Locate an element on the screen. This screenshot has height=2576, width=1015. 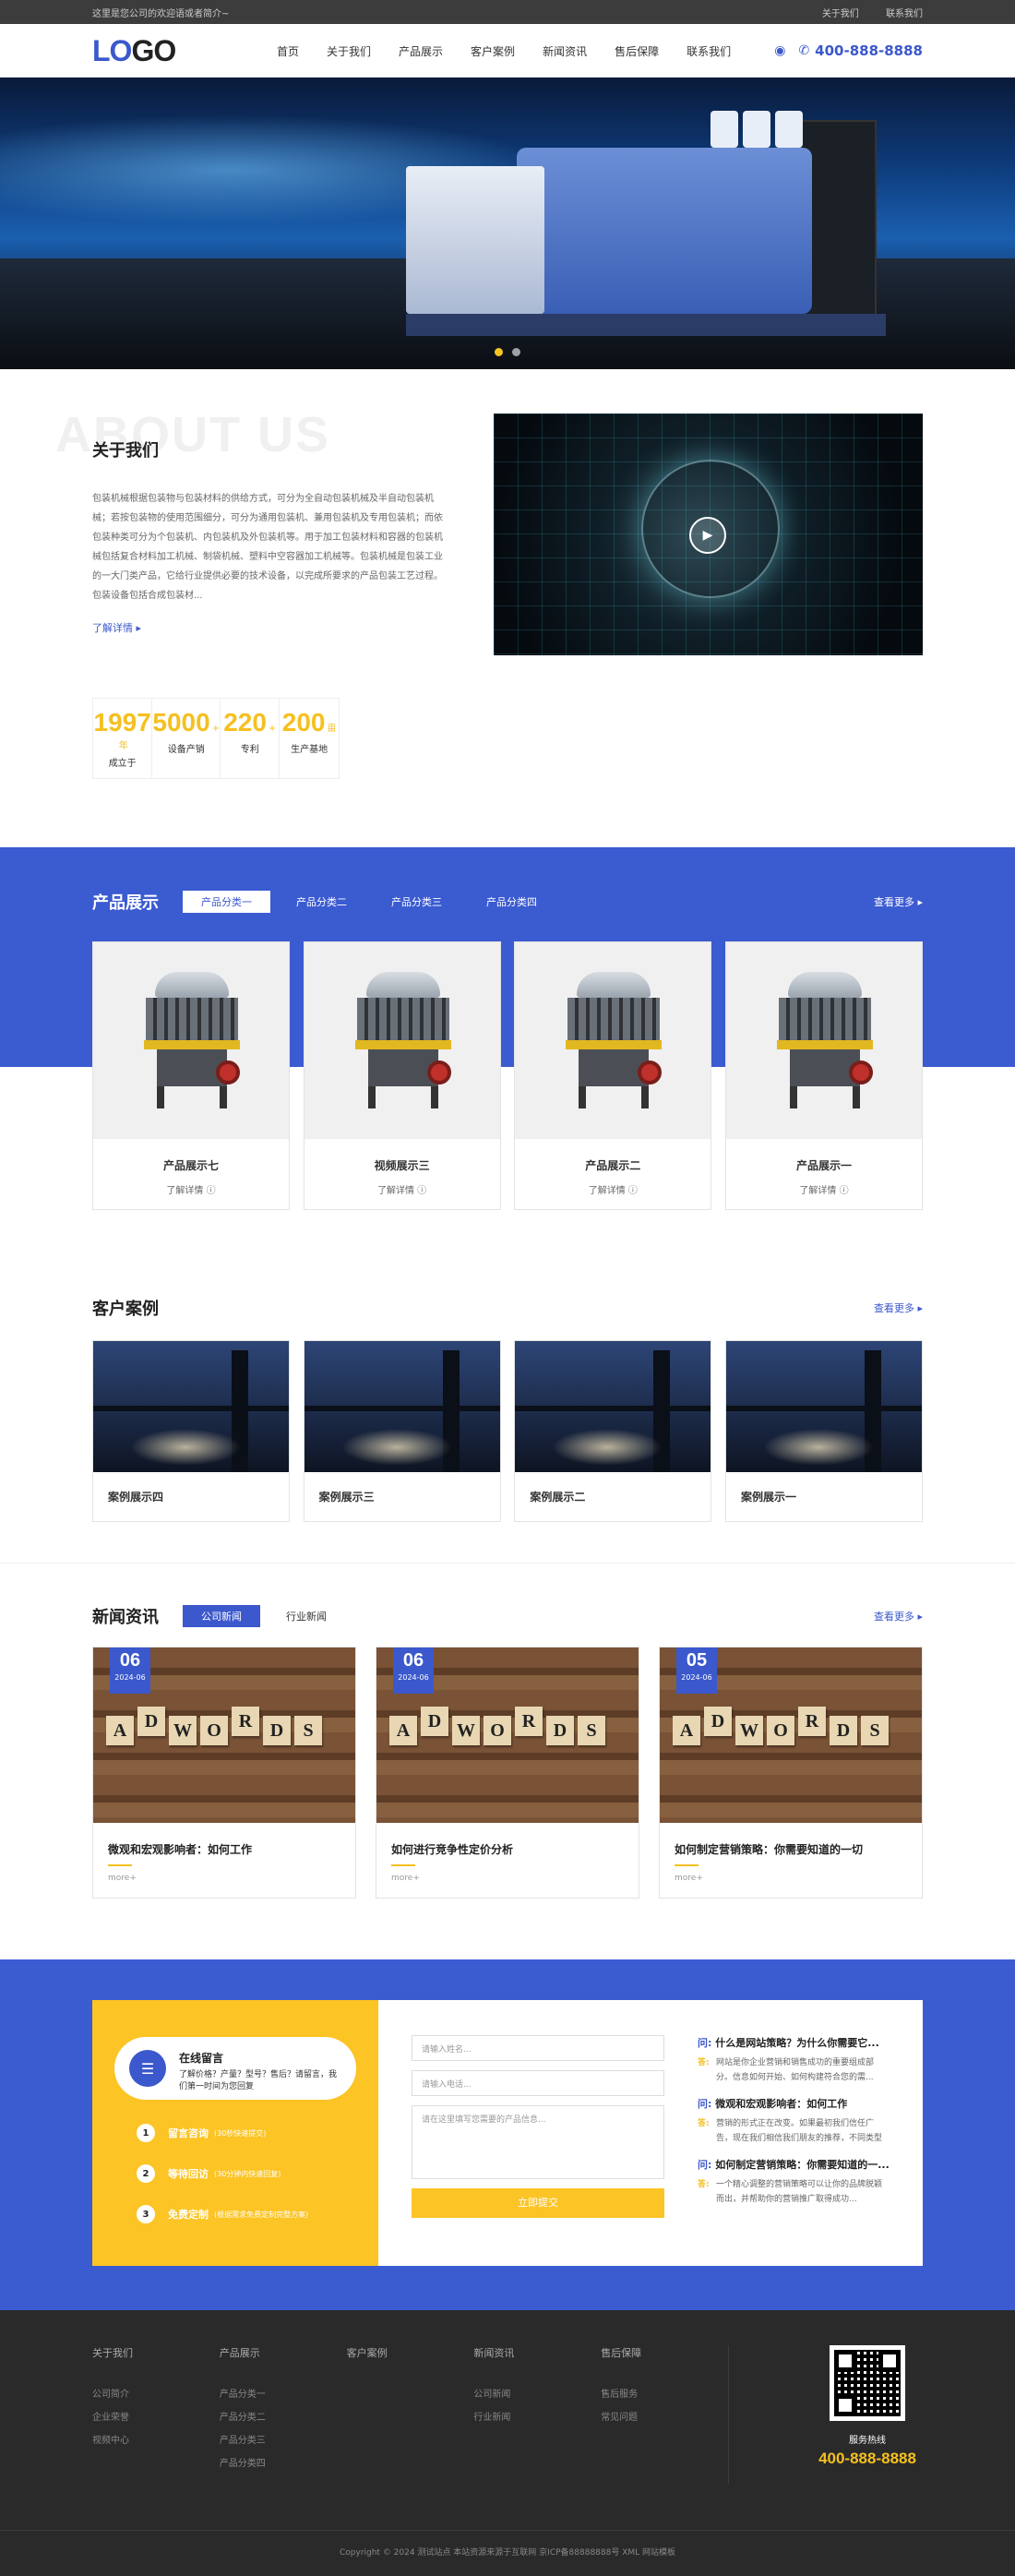
top-link-contact: 联系我们 is located at coordinates (904, 14).